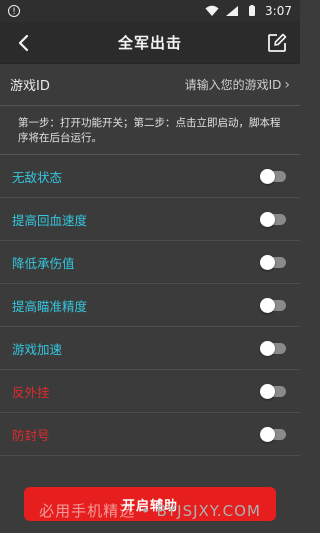  Describe the element at coordinates (287, 84) in the screenshot. I see `chevron-right-icon: ›` at that location.